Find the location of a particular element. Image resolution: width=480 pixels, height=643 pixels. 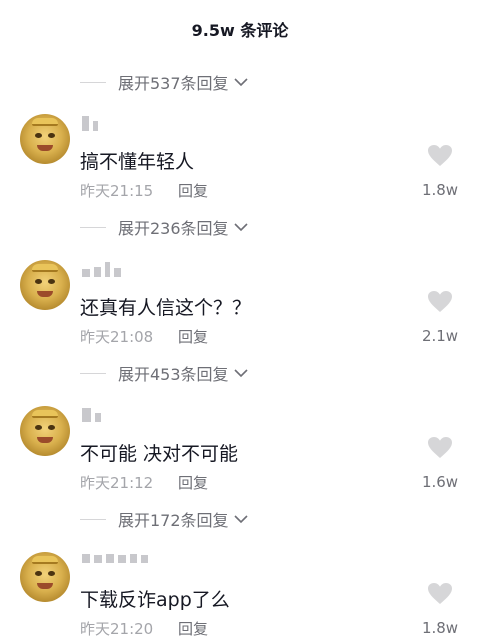

comment-text: 下载反诈app了么 is located at coordinates (155, 600).